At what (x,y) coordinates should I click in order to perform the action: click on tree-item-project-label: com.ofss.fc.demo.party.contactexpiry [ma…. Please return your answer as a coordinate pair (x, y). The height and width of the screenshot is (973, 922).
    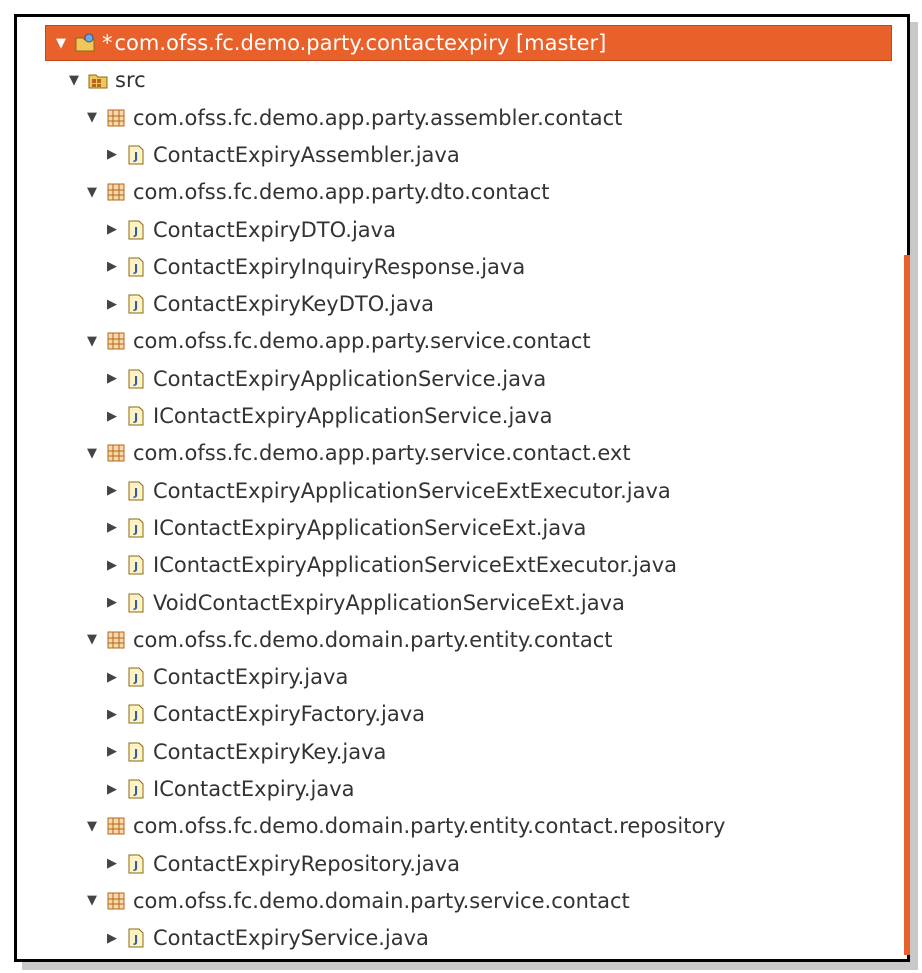
    Looking at the image, I should click on (360, 43).